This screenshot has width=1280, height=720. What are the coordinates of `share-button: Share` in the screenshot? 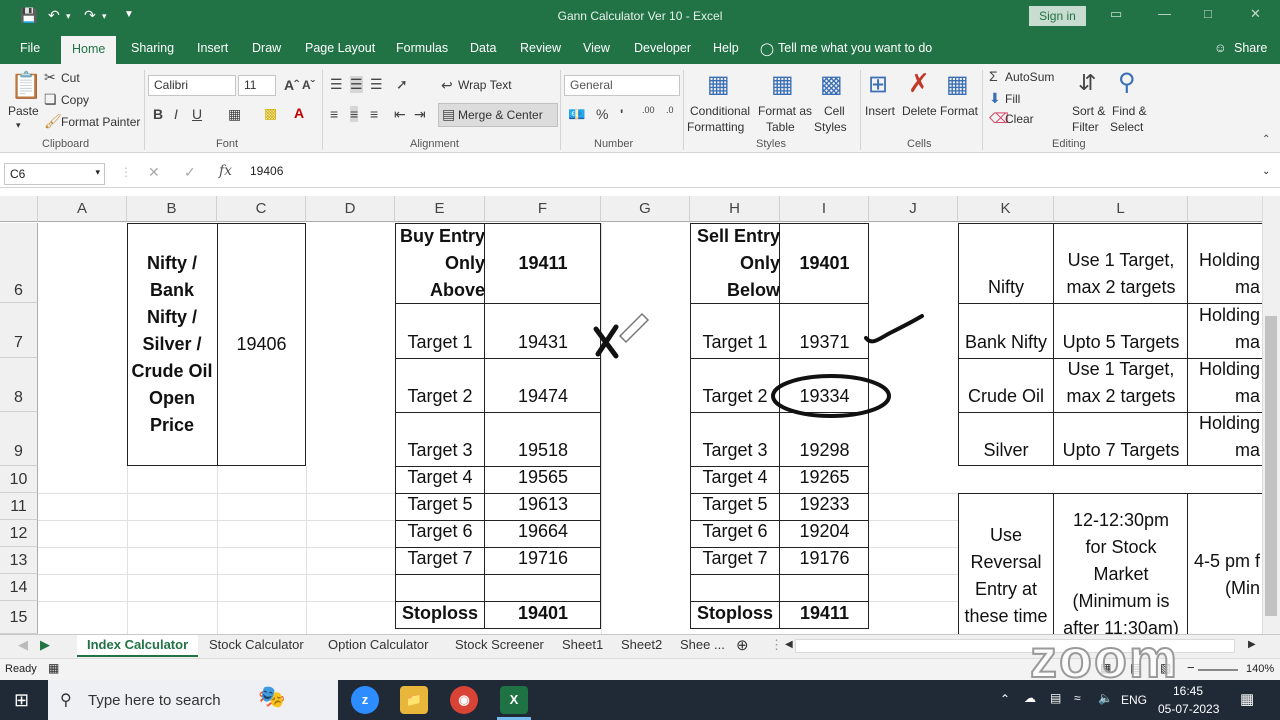 It's located at (1250, 48).